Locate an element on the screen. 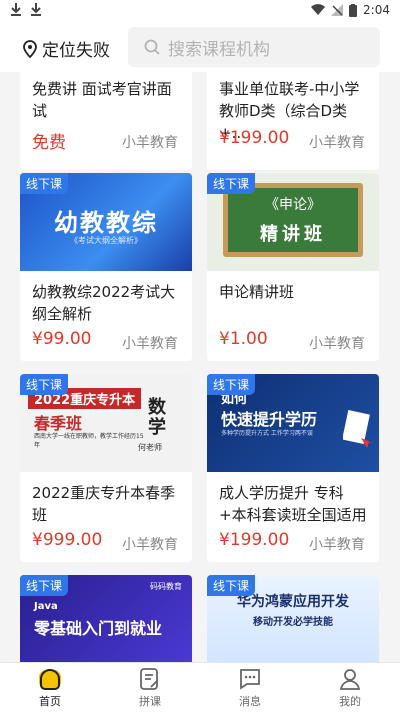  thumbnail-note: 西南大学一线在职教师，教学工作经历15年 is located at coordinates (89, 441).